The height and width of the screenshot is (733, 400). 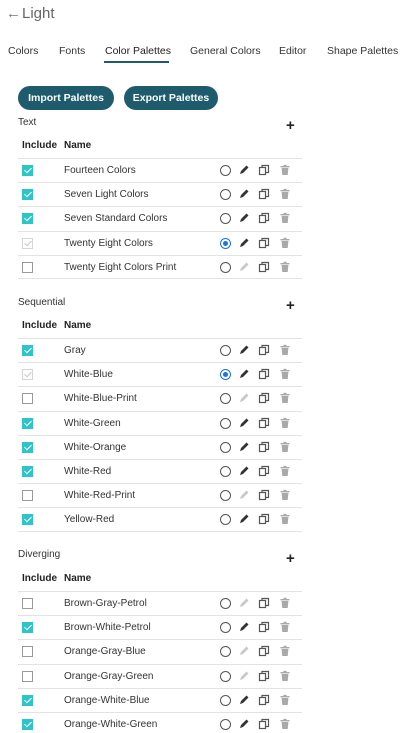 I want to click on palette-row: White-Red, so click(x=160, y=470).